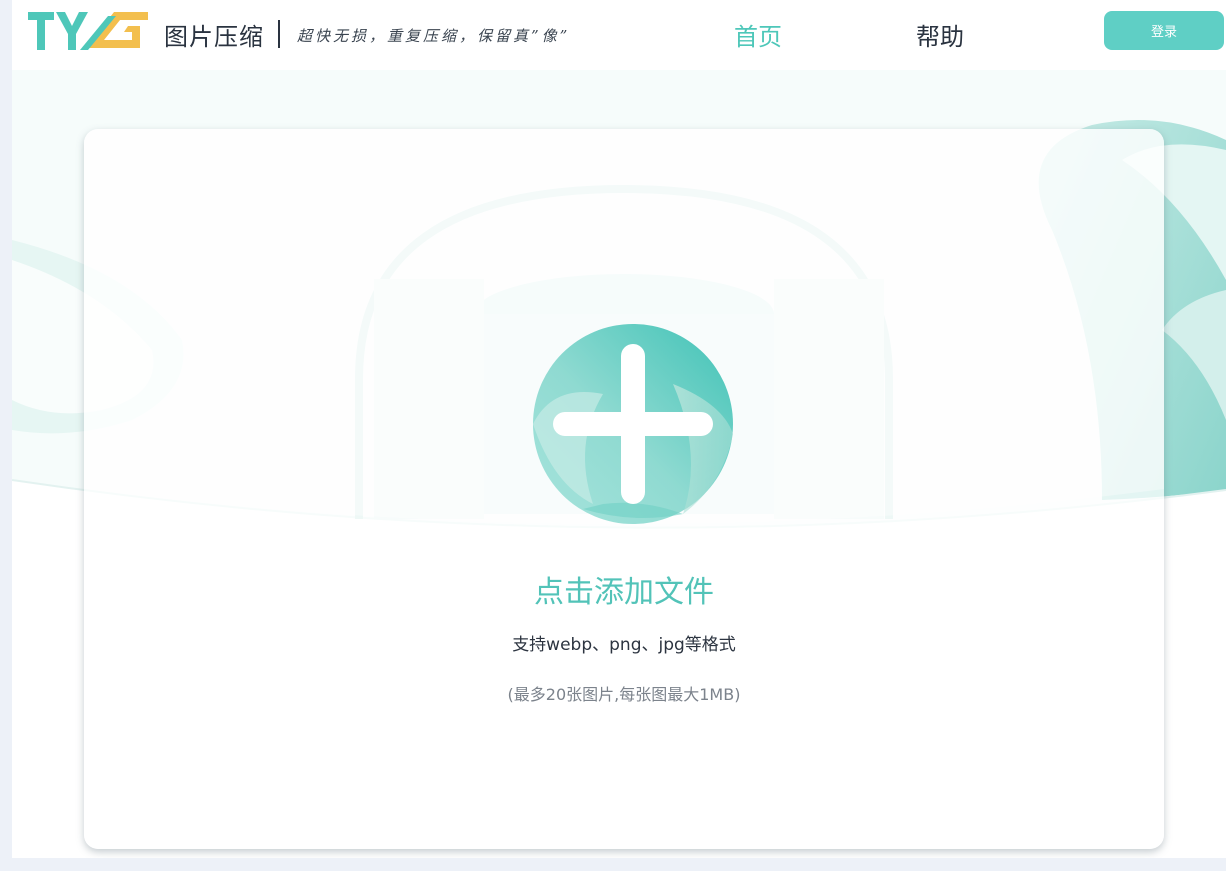 The width and height of the screenshot is (1226, 871). Describe the element at coordinates (88, 32) in the screenshot. I see `tyg-logo` at that location.